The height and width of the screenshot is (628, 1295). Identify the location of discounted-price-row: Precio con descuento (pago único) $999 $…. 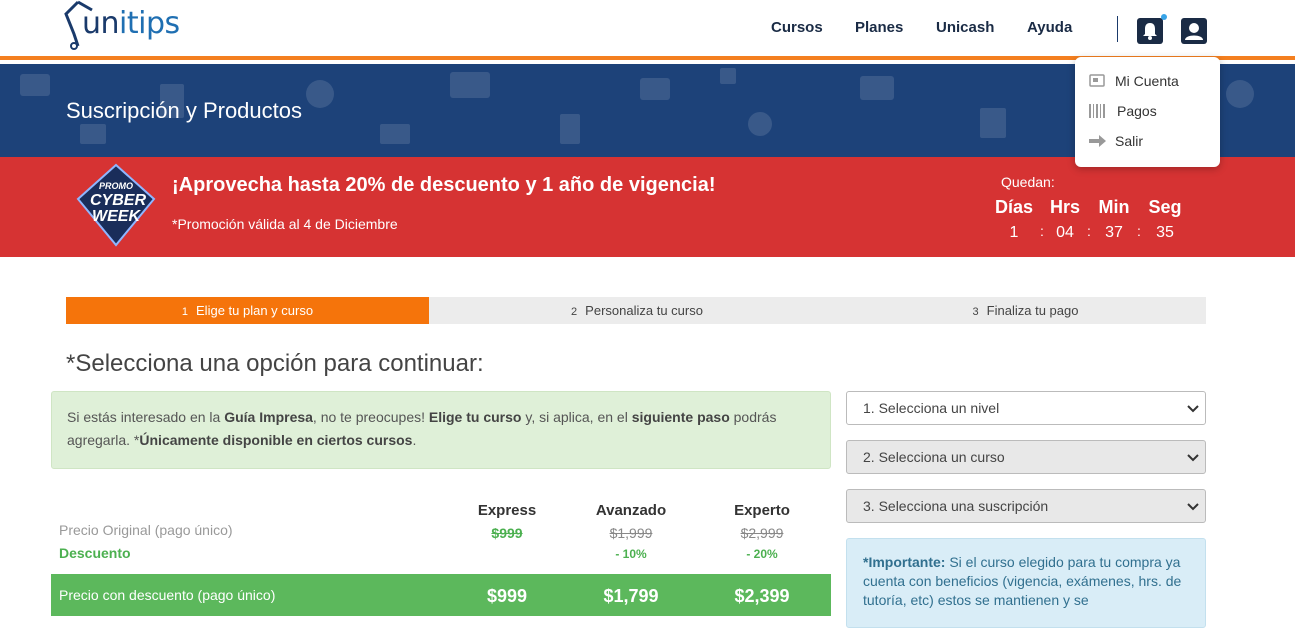
(441, 595).